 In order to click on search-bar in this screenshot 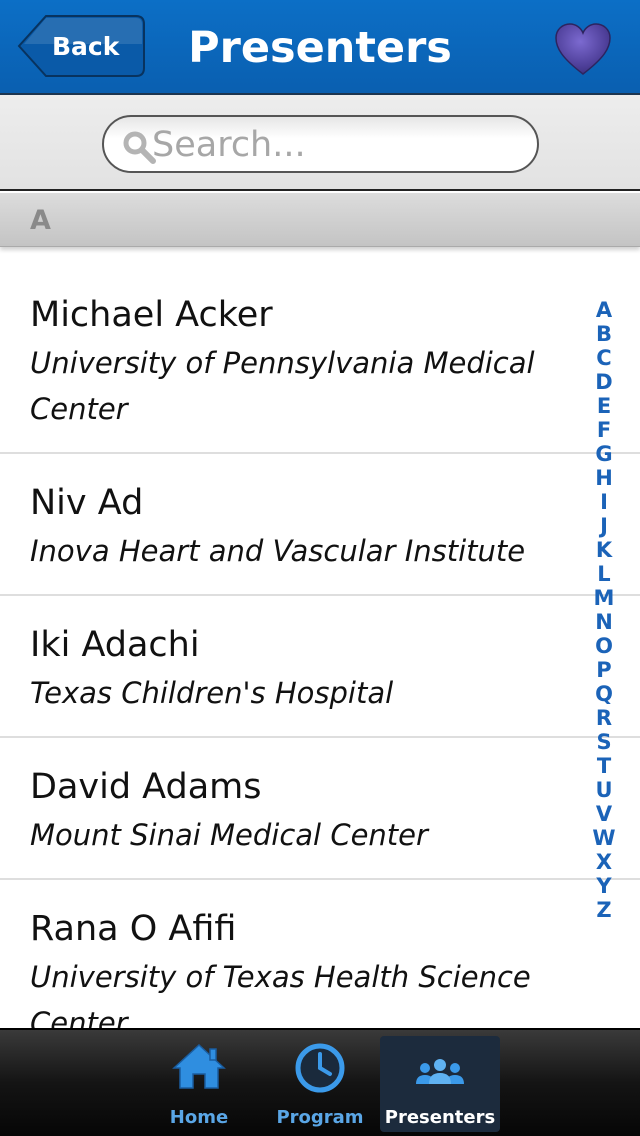, I will do `click(320, 143)`.